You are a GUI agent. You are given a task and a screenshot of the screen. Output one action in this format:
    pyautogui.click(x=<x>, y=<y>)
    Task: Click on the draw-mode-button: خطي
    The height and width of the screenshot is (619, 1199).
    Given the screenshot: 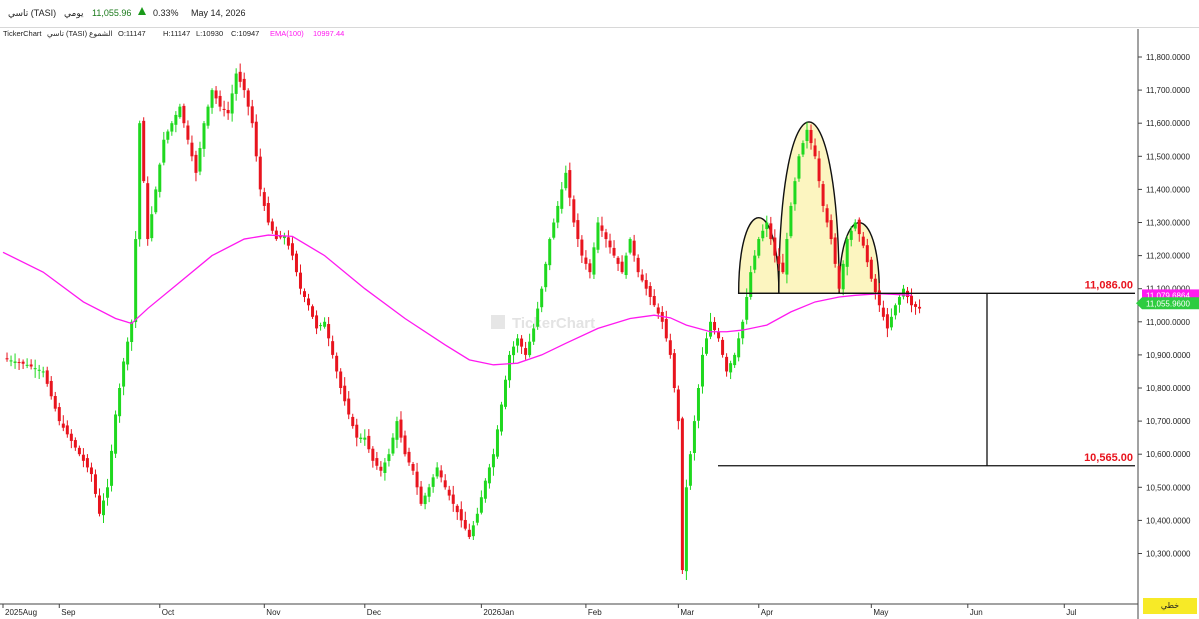 What is the action you would take?
    pyautogui.click(x=1170, y=606)
    